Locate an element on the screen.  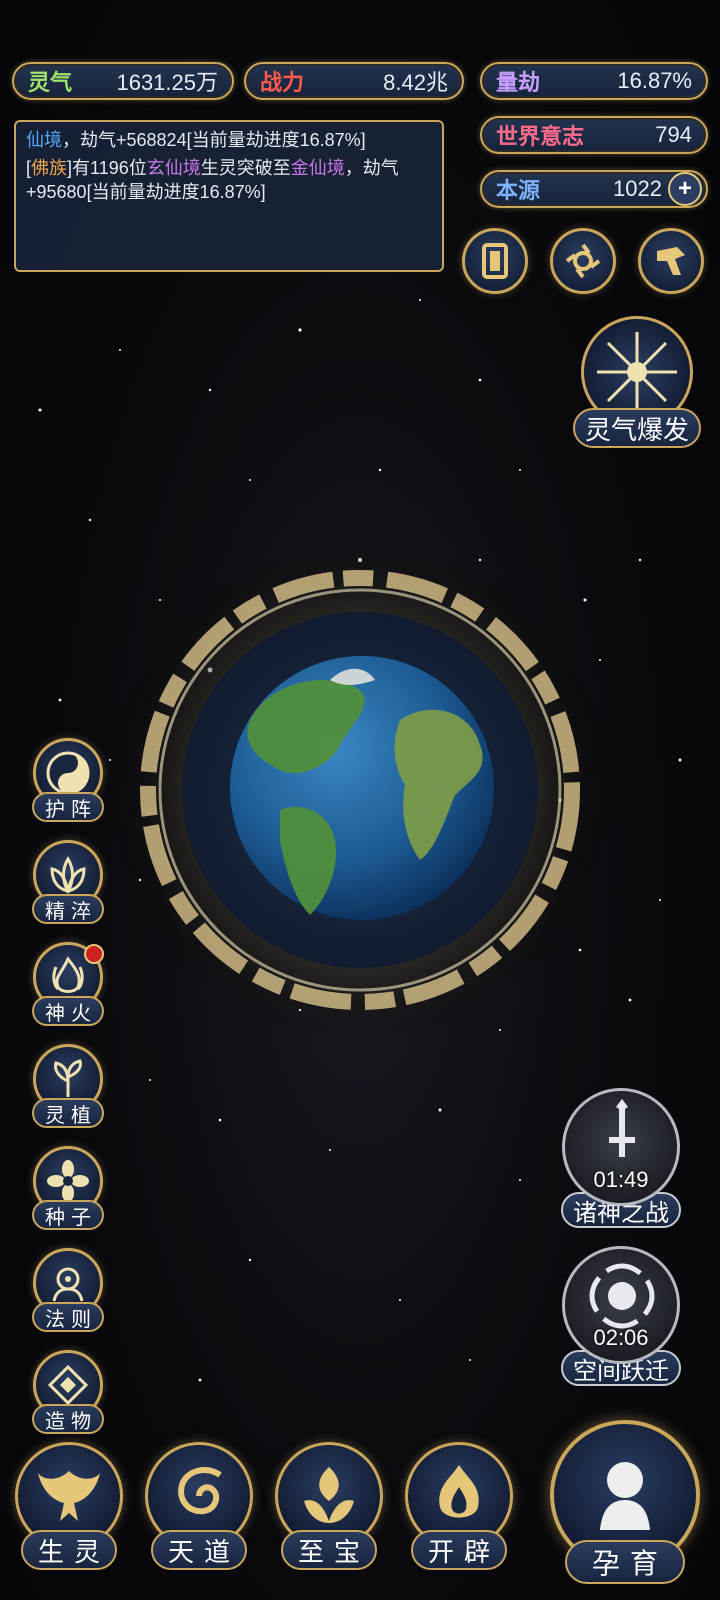
zhanli-label: 战力 is located at coordinates (282, 82).